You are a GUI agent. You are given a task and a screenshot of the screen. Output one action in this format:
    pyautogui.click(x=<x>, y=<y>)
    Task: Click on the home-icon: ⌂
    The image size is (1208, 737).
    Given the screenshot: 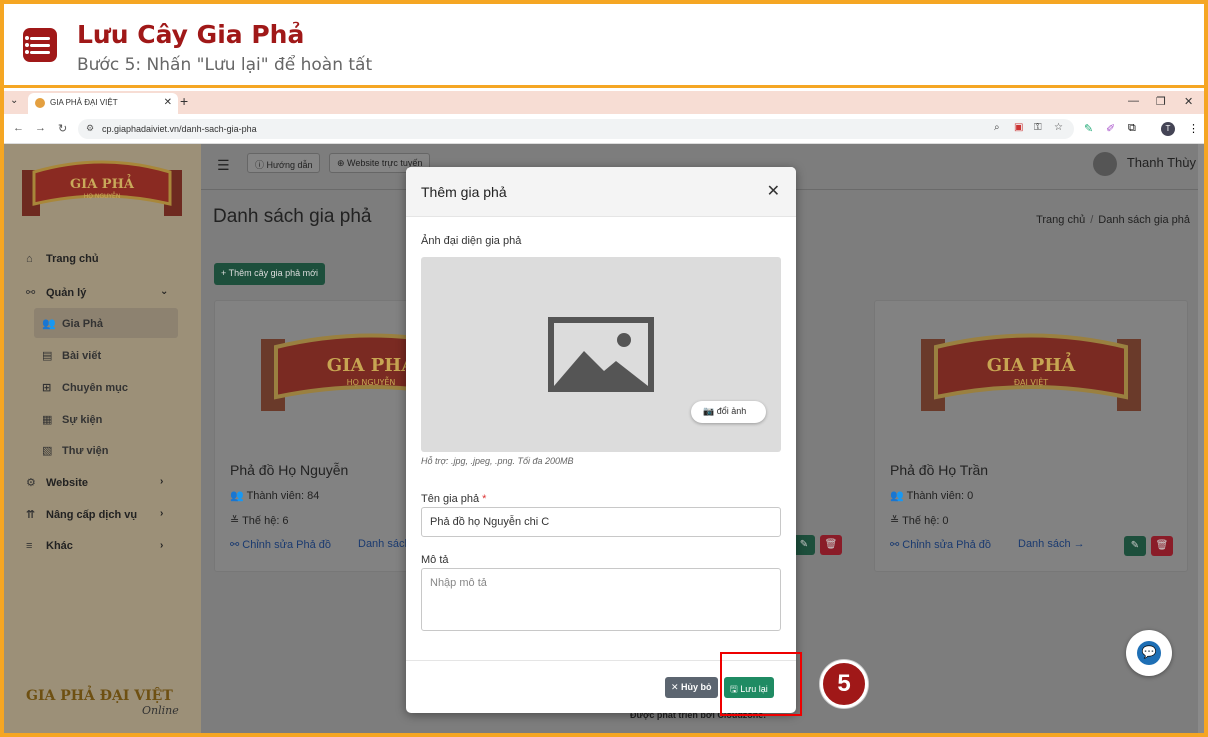 What is the action you would take?
    pyautogui.click(x=29, y=259)
    